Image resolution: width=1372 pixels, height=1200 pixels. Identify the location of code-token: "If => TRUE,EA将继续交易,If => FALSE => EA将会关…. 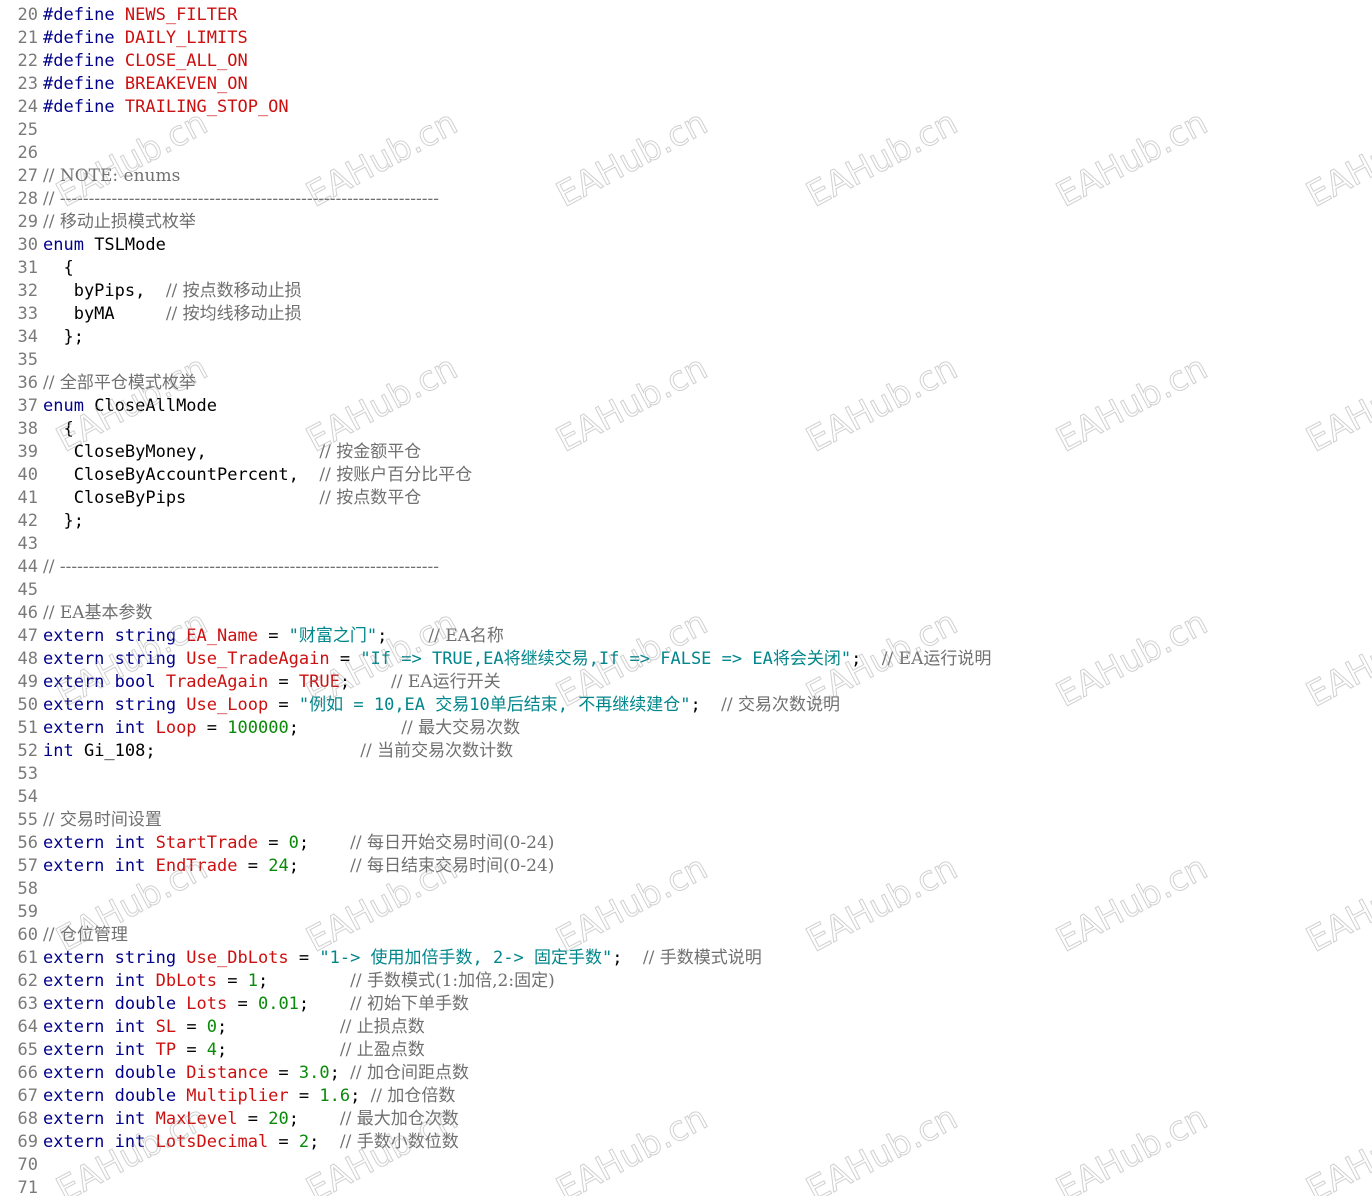
(606, 659).